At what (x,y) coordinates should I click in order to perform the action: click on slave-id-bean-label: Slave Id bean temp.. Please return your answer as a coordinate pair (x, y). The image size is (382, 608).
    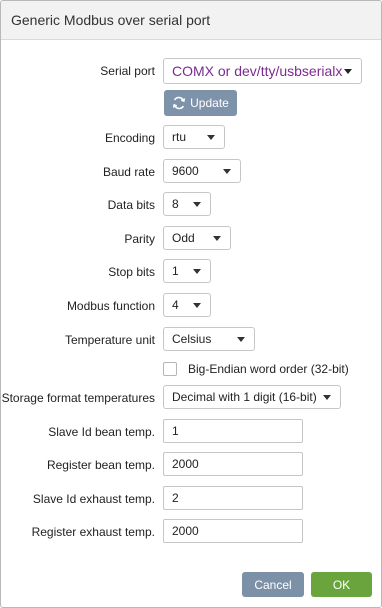
    Looking at the image, I should click on (101, 432).